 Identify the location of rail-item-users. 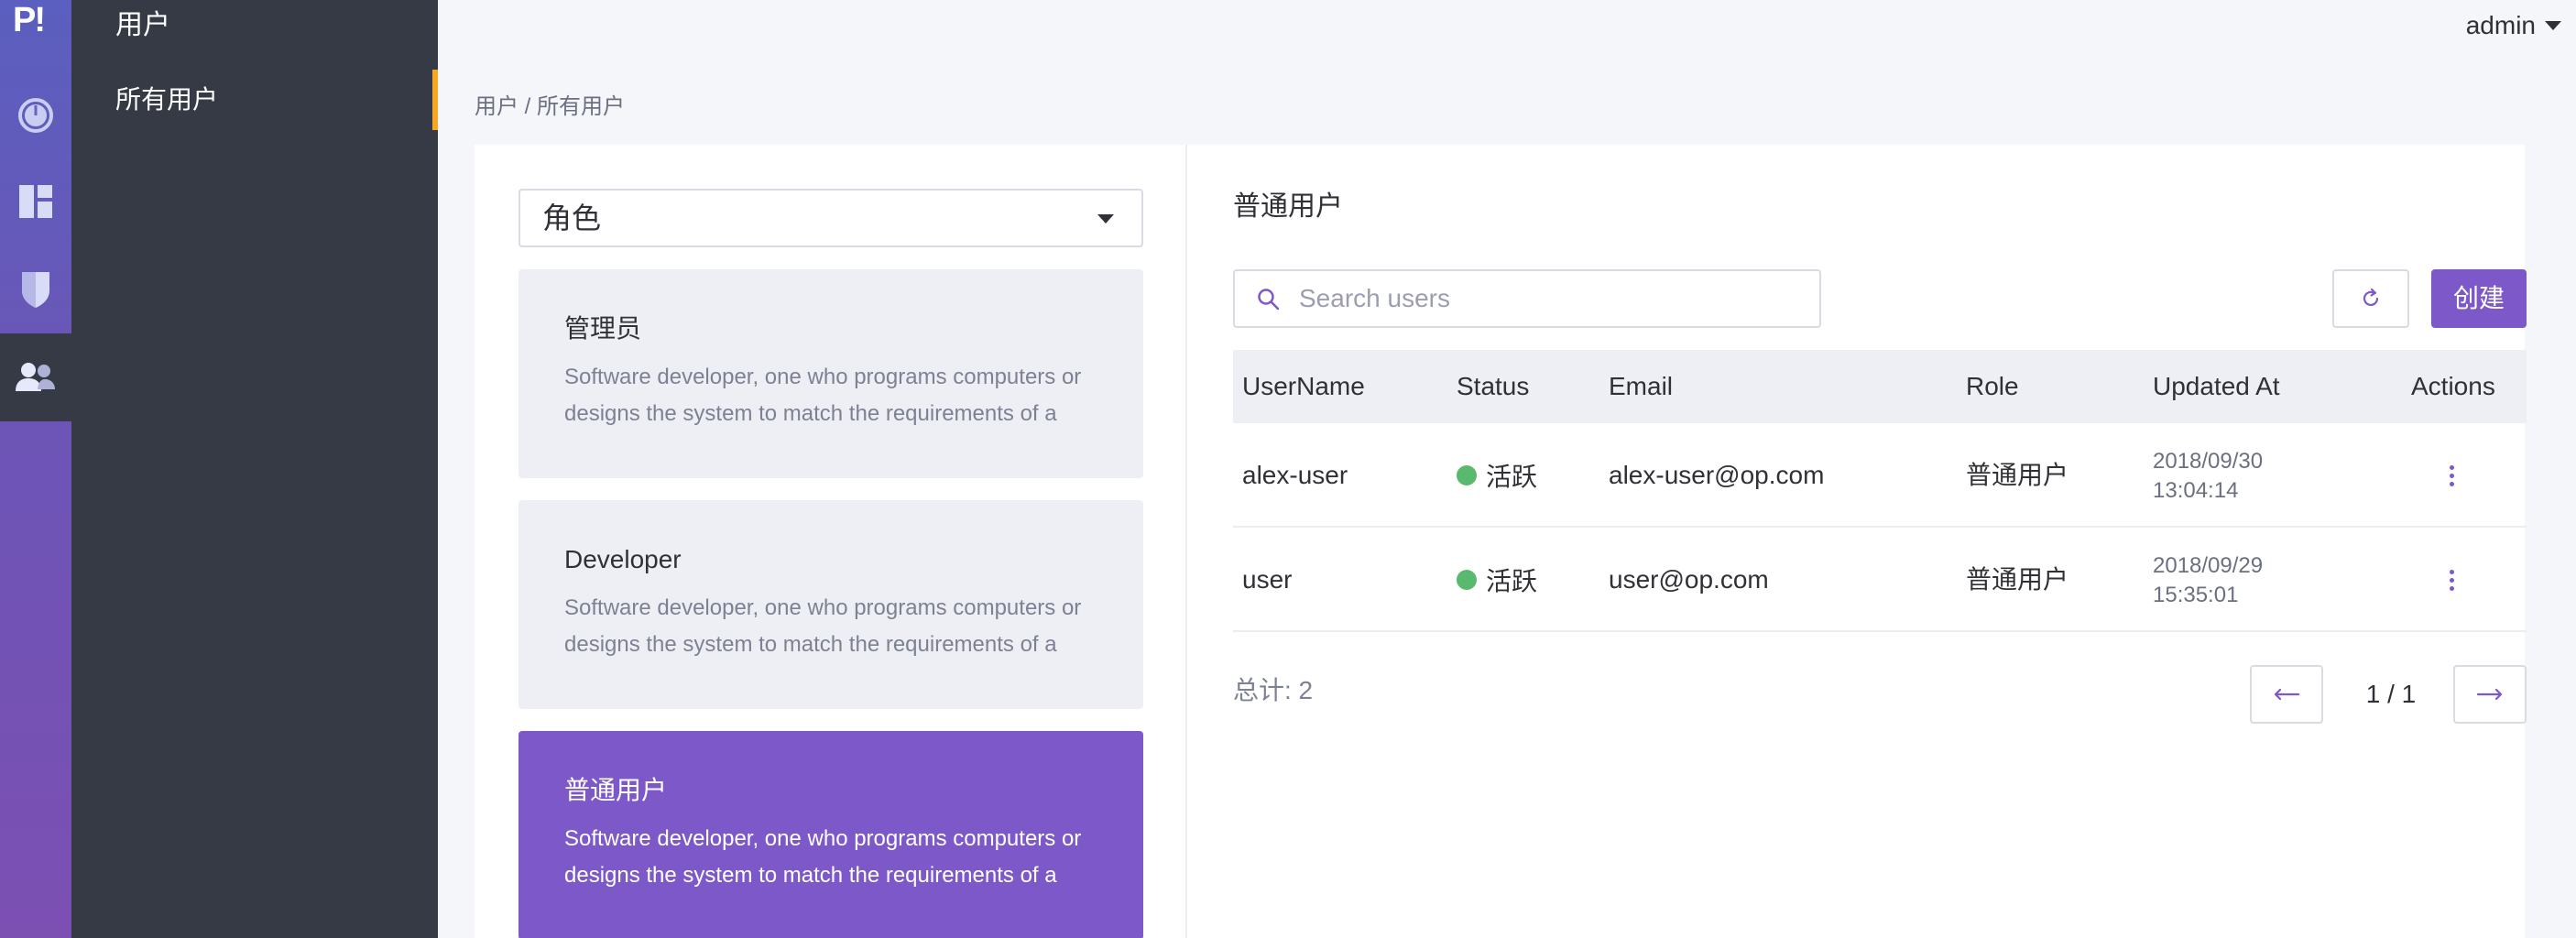
(36, 377).